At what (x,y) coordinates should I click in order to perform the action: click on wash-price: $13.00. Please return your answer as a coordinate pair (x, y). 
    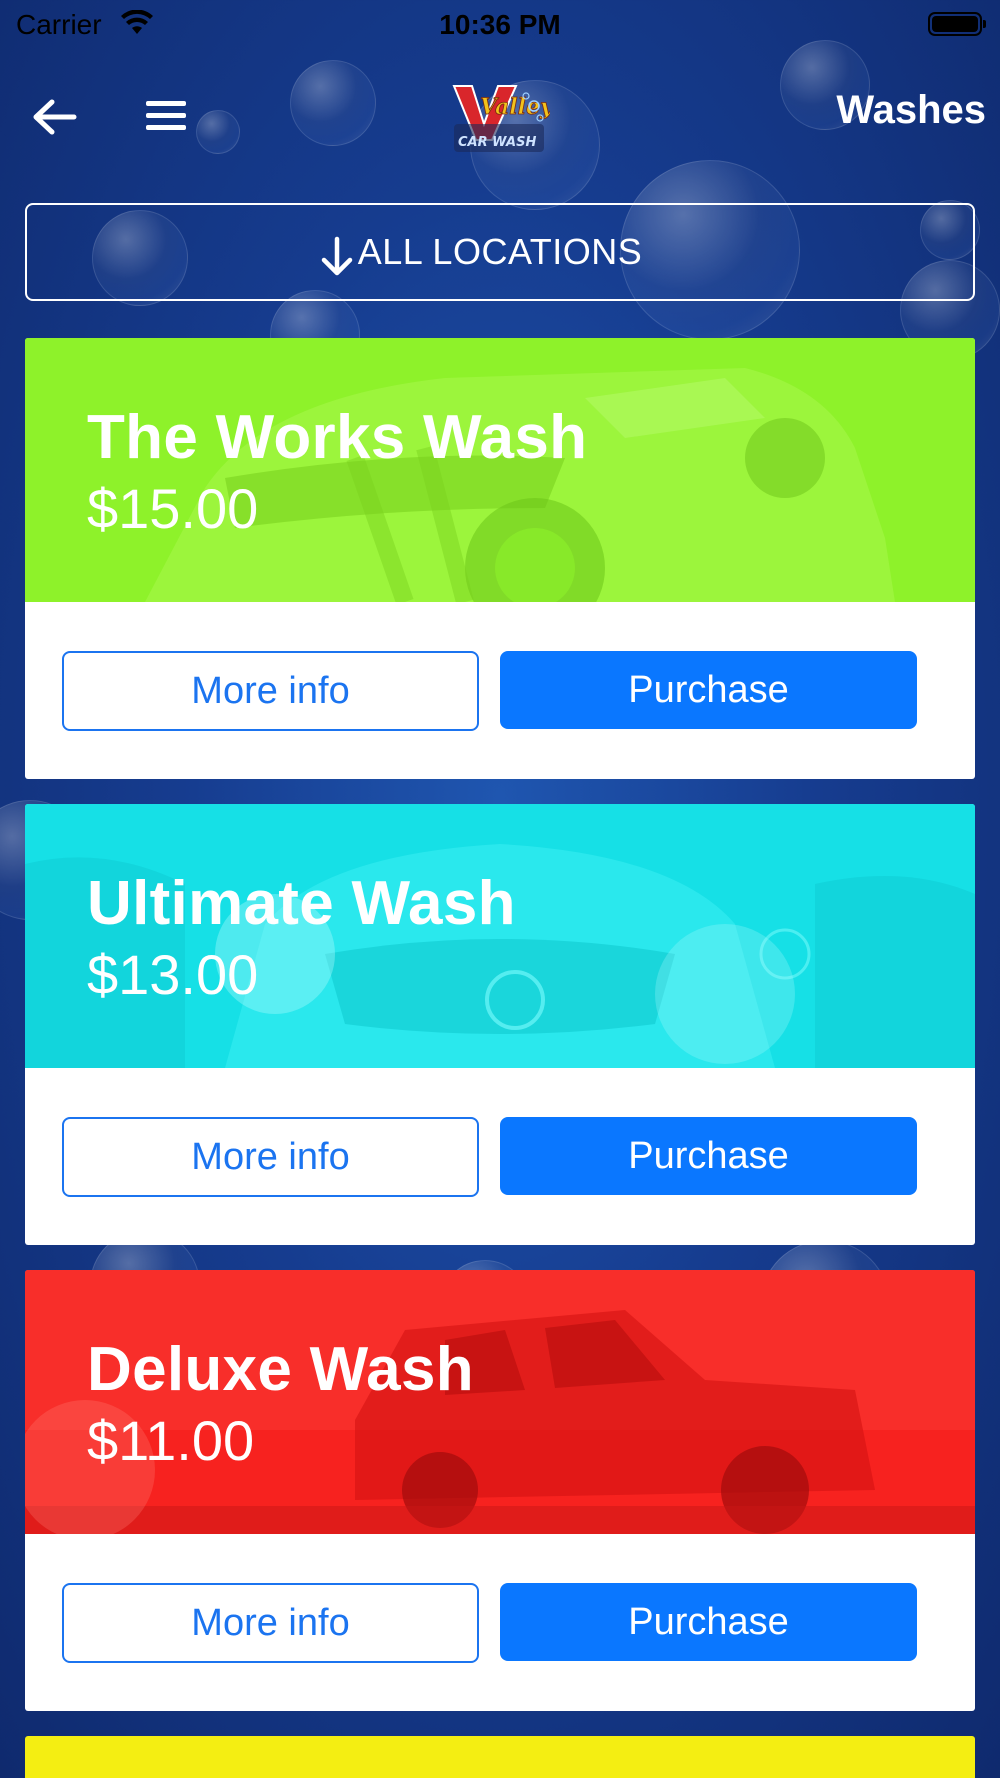
    Looking at the image, I should click on (173, 974).